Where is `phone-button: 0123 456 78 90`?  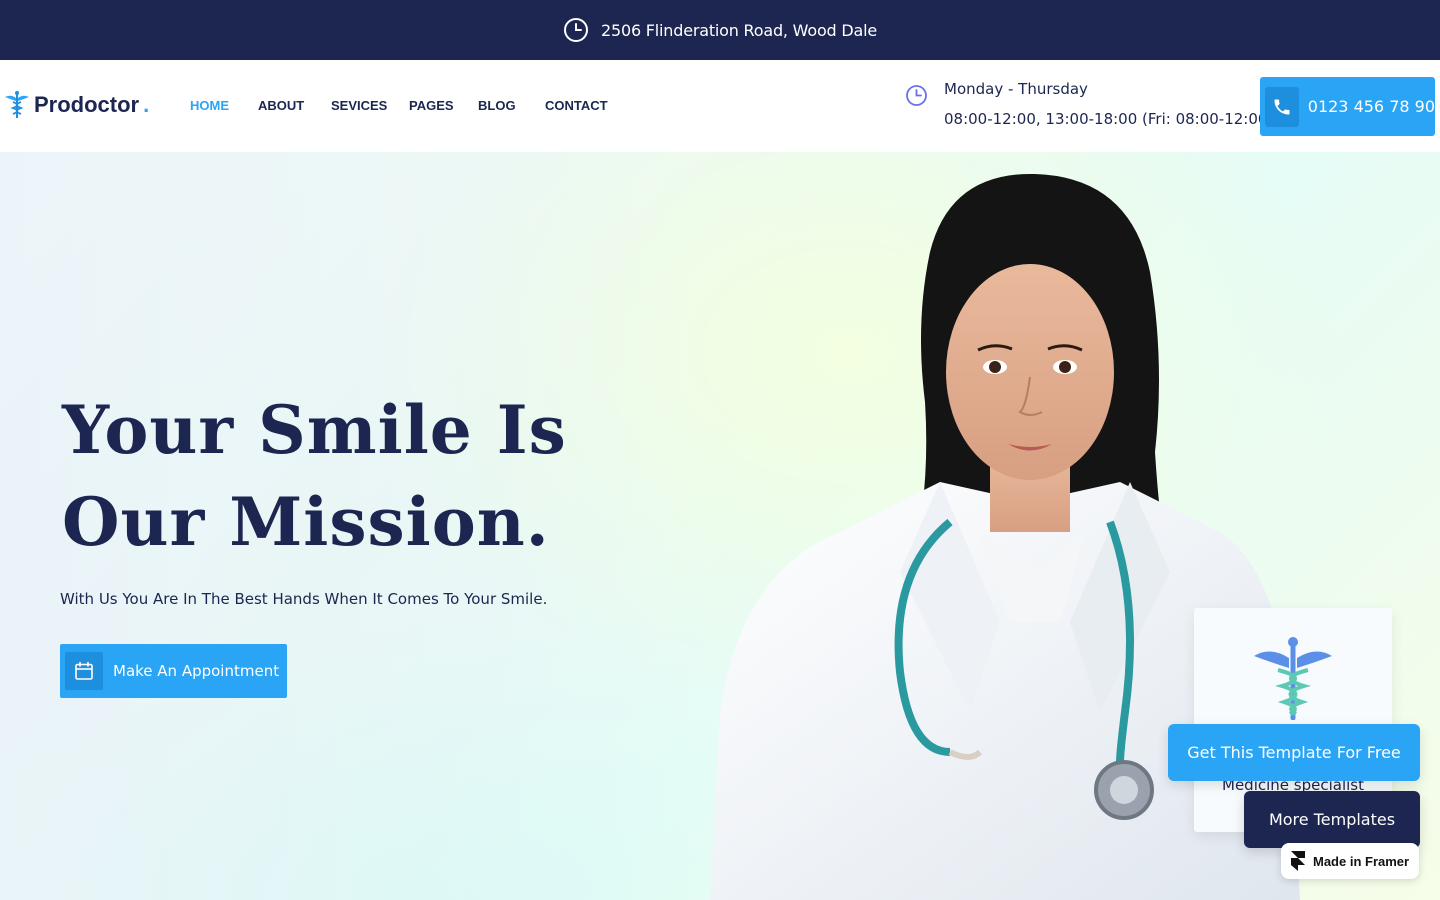
phone-button: 0123 456 78 90 is located at coordinates (1347, 106).